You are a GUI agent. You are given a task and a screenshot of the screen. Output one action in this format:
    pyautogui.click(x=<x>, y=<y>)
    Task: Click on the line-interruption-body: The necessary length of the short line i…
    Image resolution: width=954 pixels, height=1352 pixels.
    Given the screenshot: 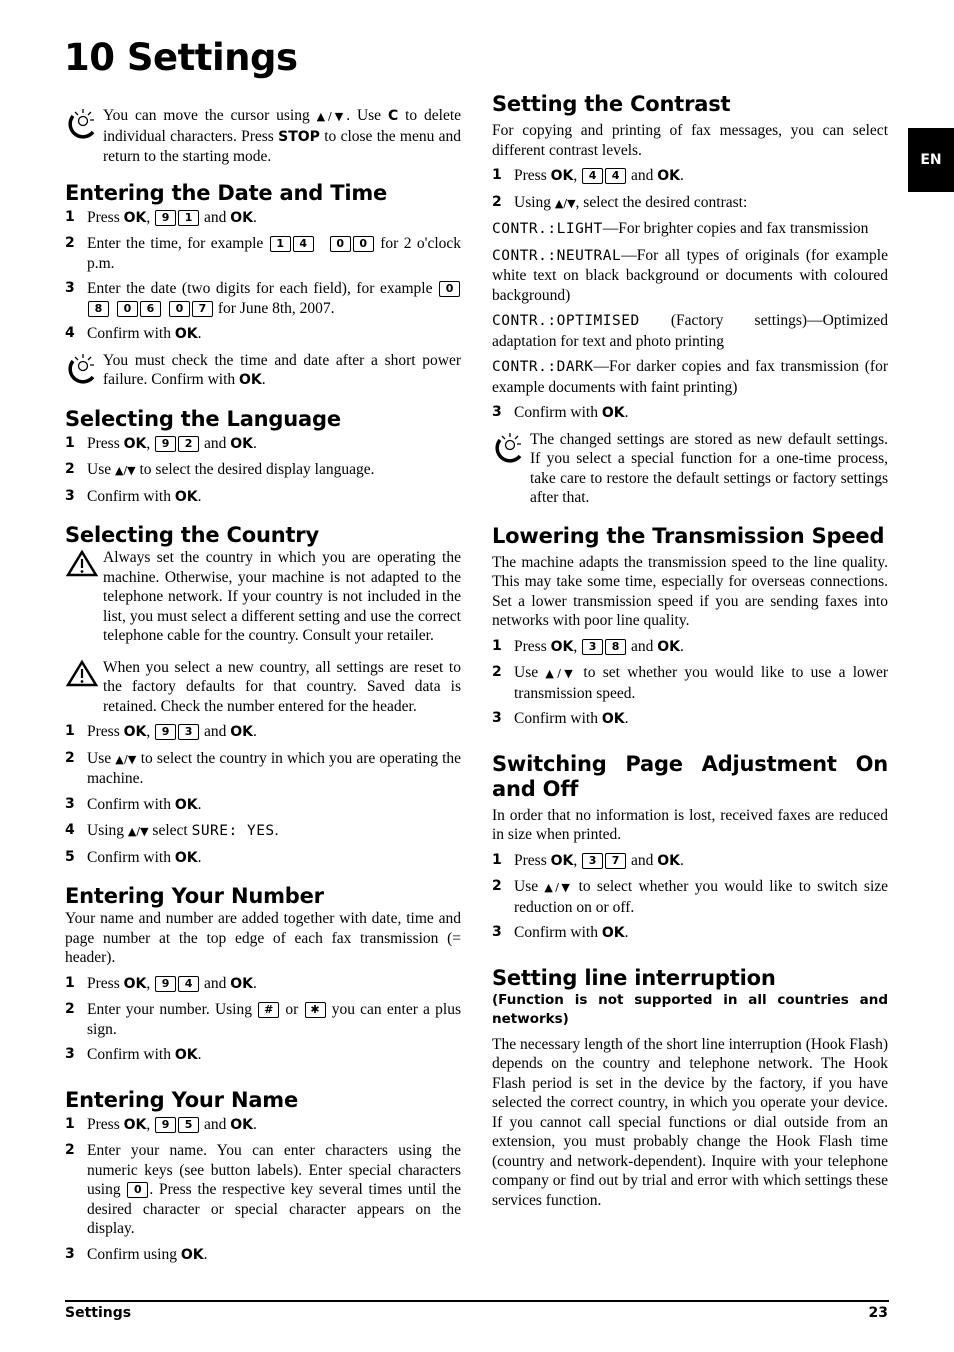 What is the action you would take?
    pyautogui.click(x=690, y=1122)
    